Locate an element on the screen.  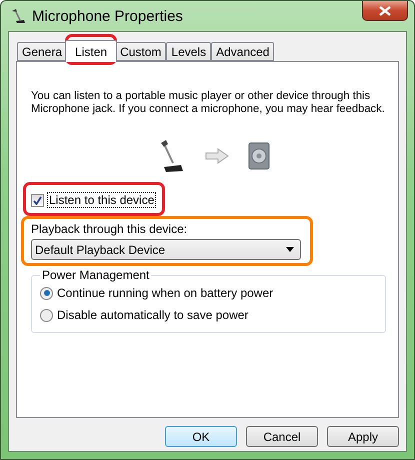
microphone-icon is located at coordinates (18, 16).